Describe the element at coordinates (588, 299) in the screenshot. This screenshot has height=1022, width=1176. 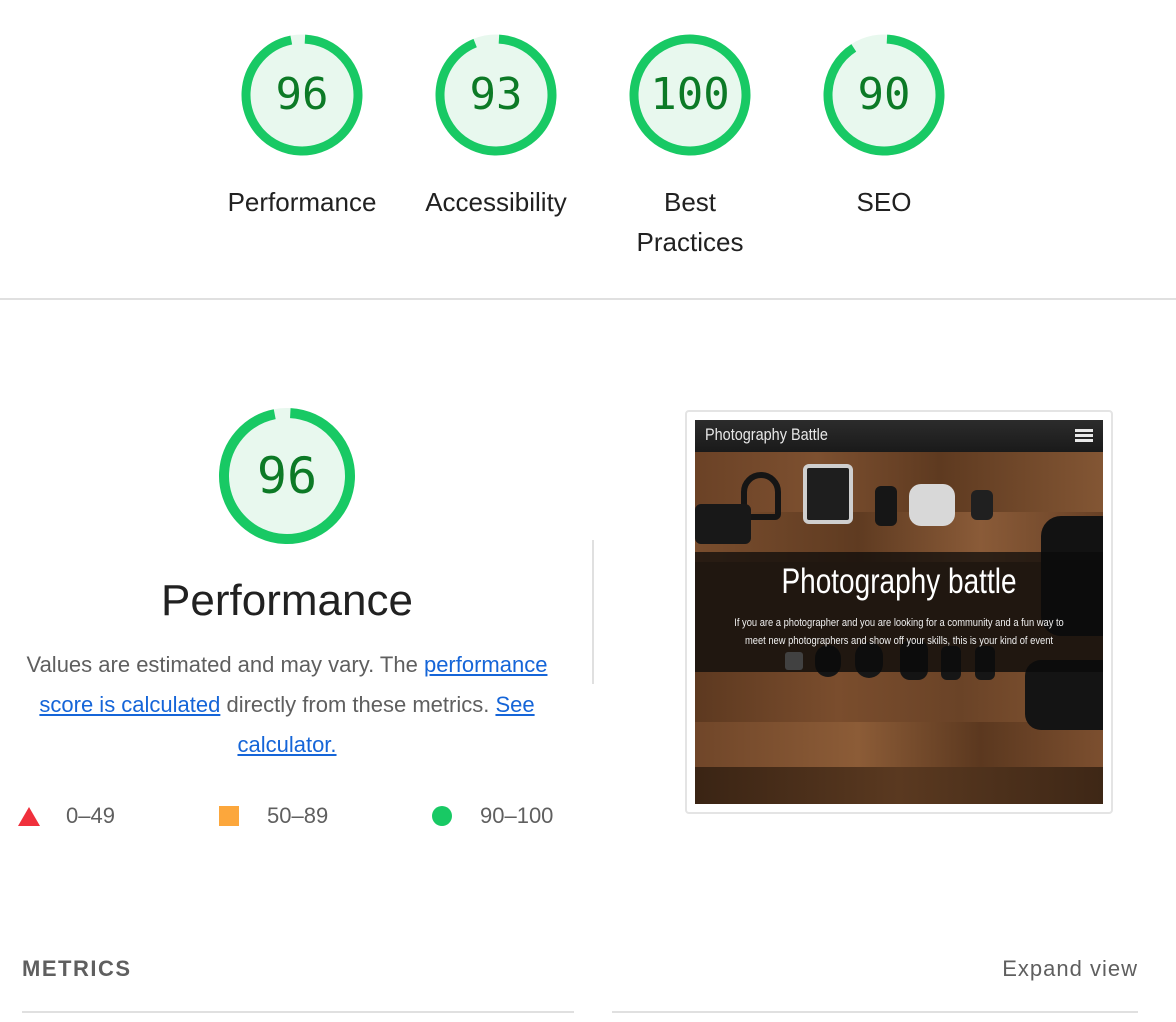
I see `section-divider` at that location.